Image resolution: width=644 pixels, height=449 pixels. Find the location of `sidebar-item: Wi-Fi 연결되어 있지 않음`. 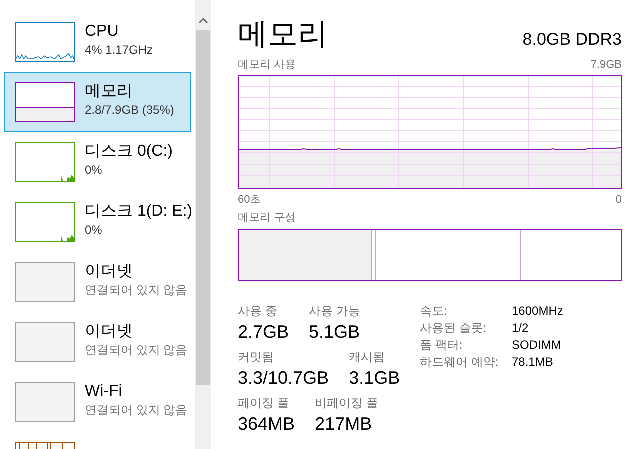

sidebar-item: Wi-Fi 연결되어 있지 않음 is located at coordinates (97, 402).